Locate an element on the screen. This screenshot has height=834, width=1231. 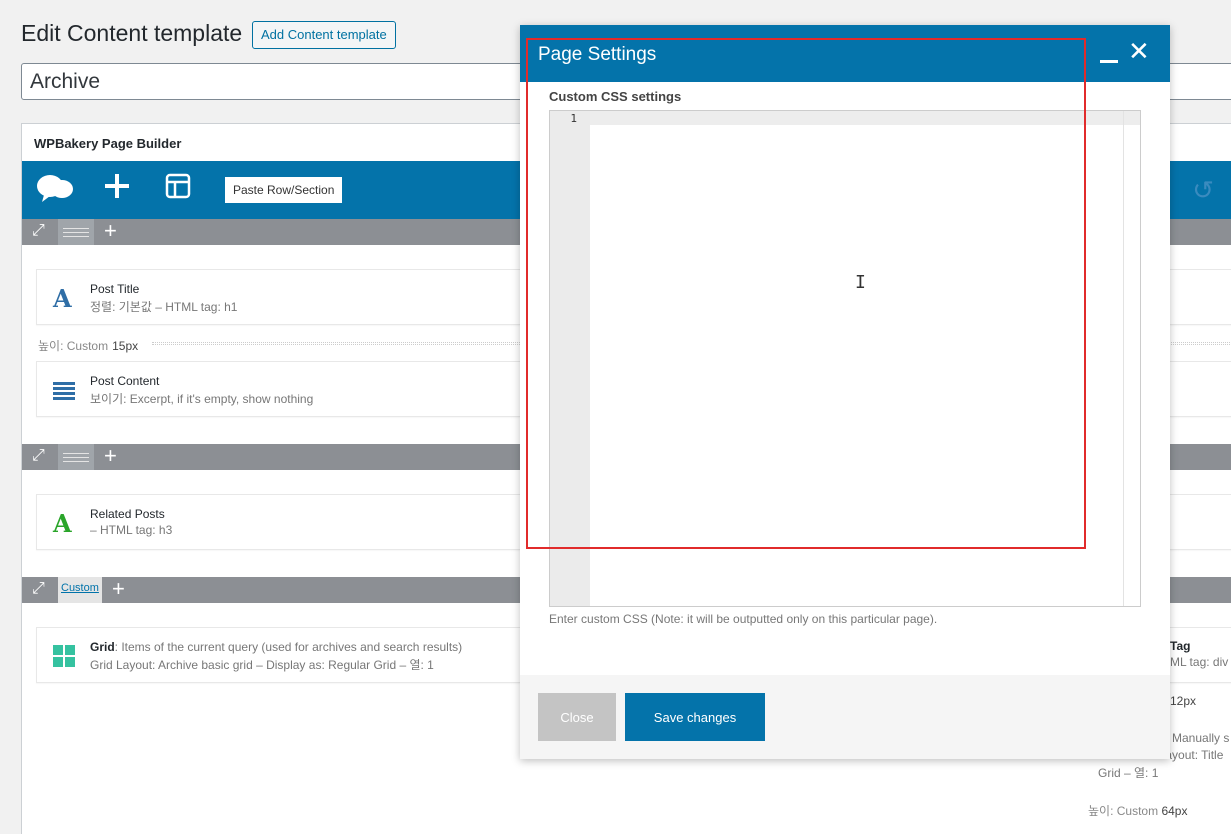
paste-row-section-button: Paste Row/Section is located at coordinates (284, 190).